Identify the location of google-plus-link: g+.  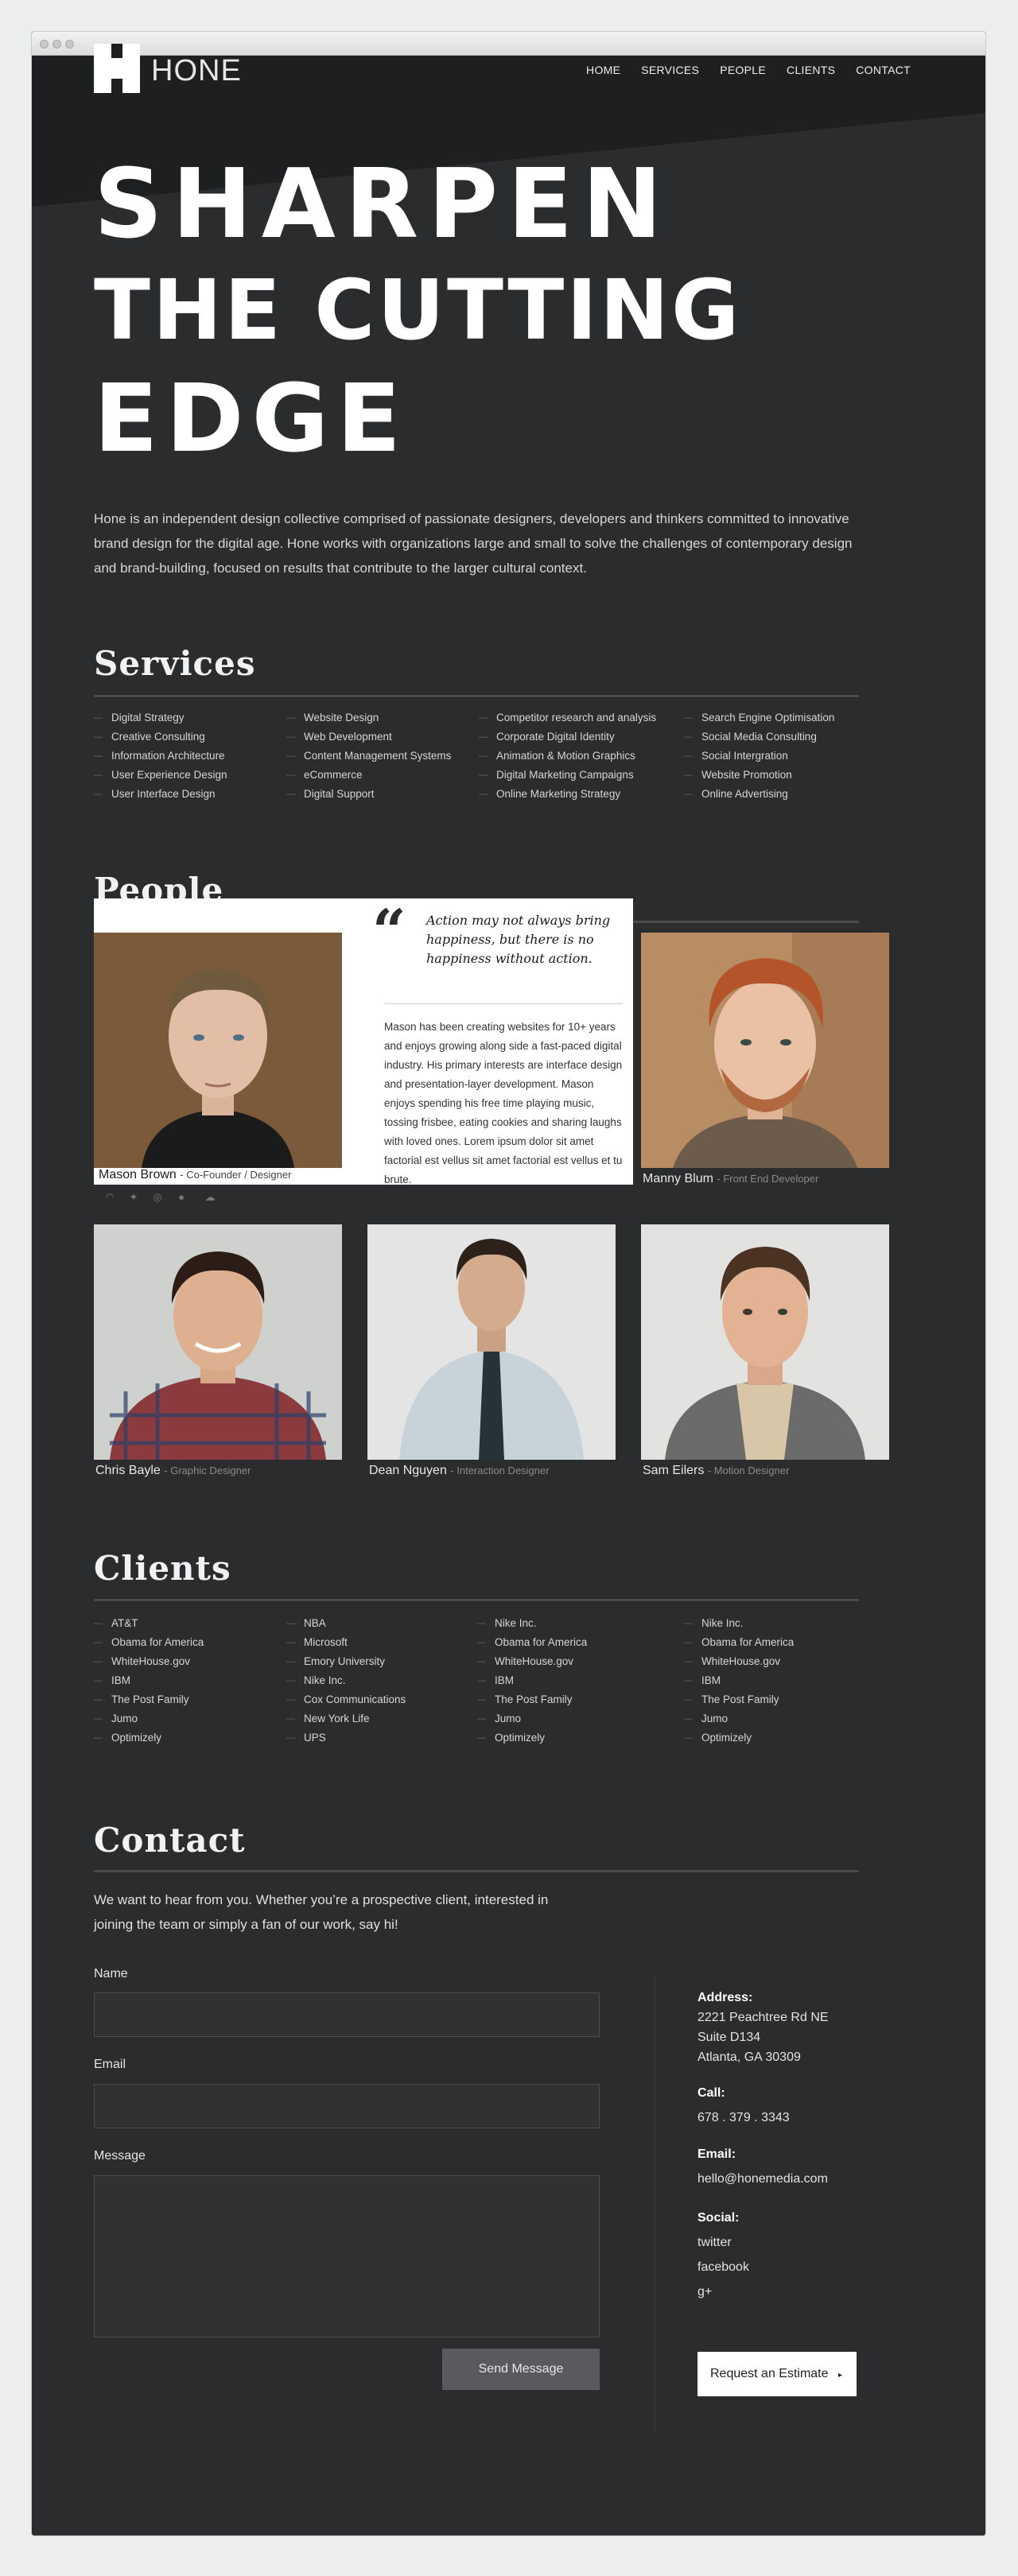
(704, 2292).